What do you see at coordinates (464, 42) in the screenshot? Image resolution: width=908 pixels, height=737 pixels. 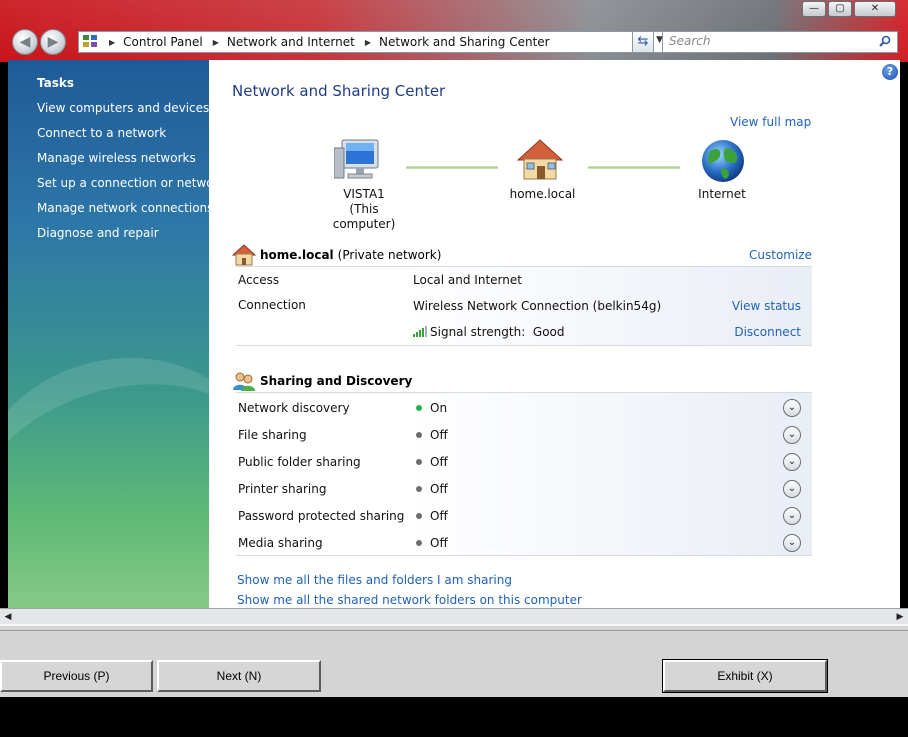 I see `breadcrumb-network-sharing-center: Network and Sharing Center` at bounding box center [464, 42].